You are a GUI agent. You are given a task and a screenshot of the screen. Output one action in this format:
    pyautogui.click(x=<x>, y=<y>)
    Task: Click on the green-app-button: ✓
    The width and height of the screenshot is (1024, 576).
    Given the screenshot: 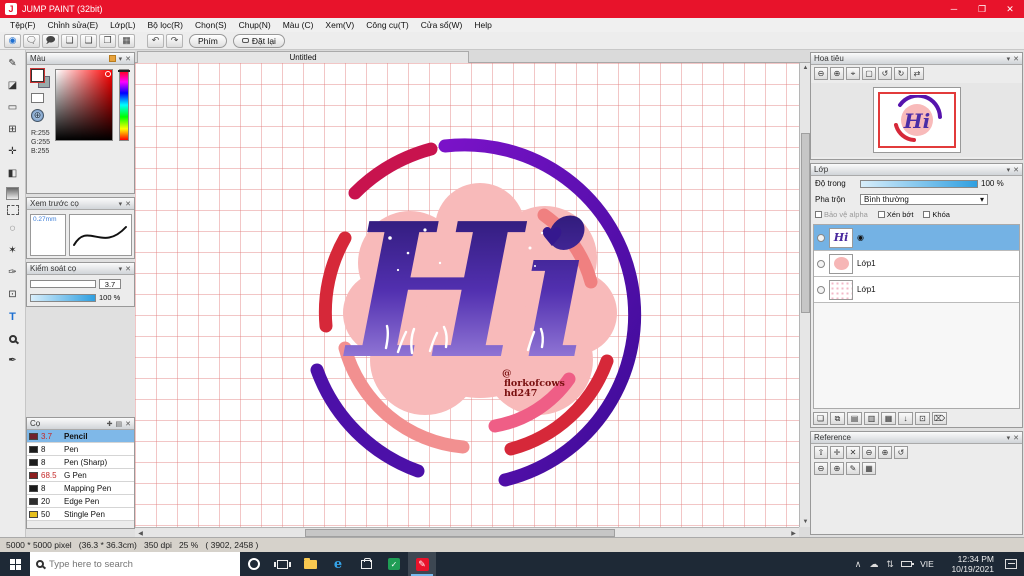 What is the action you would take?
    pyautogui.click(x=394, y=564)
    